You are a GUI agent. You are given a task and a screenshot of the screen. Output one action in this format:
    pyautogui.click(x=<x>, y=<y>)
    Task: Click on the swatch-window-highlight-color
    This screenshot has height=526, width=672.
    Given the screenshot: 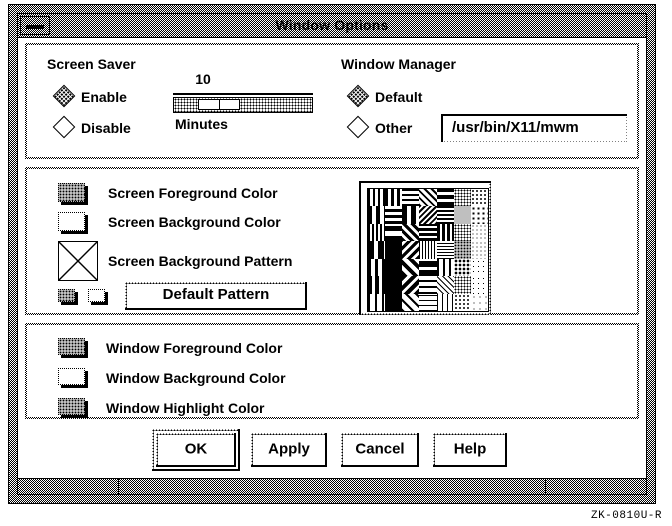 What is the action you would take?
    pyautogui.click(x=73, y=408)
    